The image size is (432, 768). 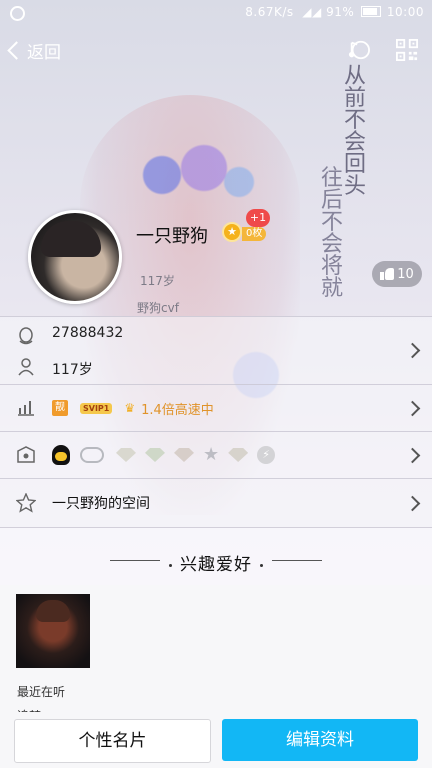 What do you see at coordinates (216, 350) in the screenshot?
I see `account-info-row: 27888432 117岁` at bounding box center [216, 350].